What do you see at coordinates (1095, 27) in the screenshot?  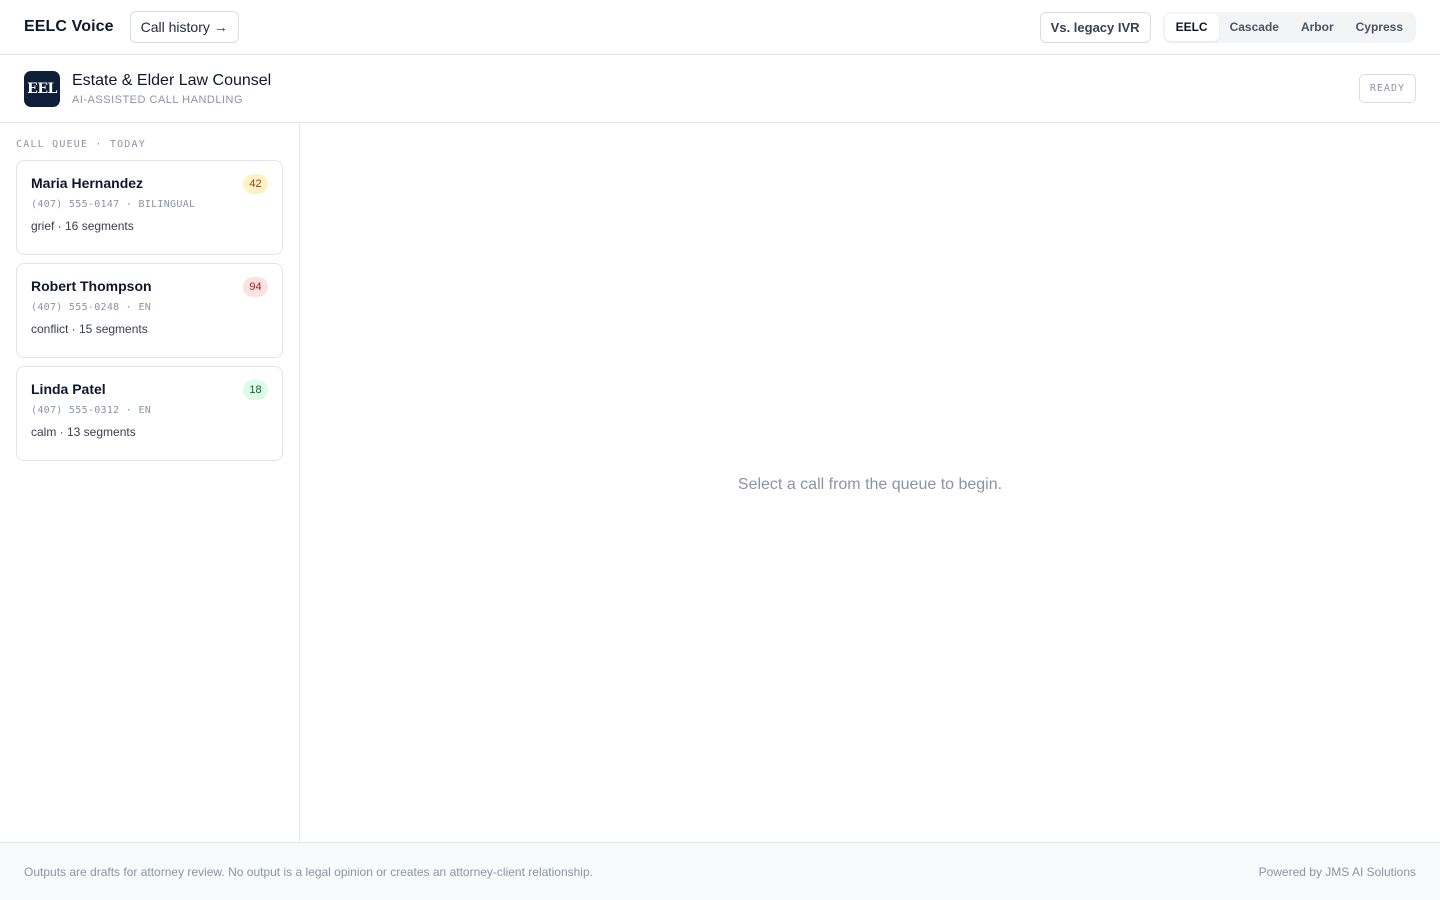 I see `legacy-ivr-button: Vs. legacy IVR` at bounding box center [1095, 27].